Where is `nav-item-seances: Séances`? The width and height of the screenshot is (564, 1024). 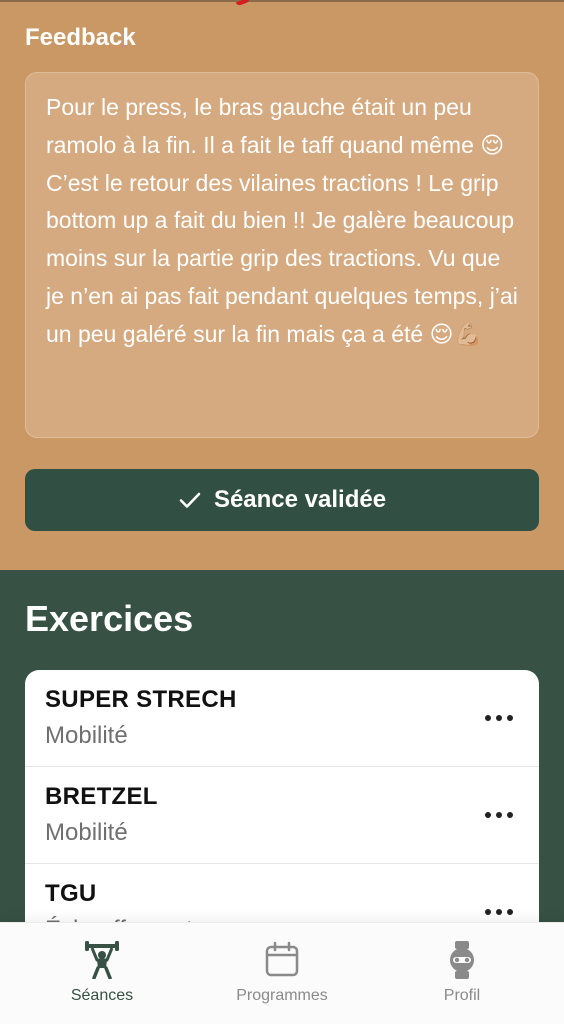 nav-item-seances: Séances is located at coordinates (102, 973).